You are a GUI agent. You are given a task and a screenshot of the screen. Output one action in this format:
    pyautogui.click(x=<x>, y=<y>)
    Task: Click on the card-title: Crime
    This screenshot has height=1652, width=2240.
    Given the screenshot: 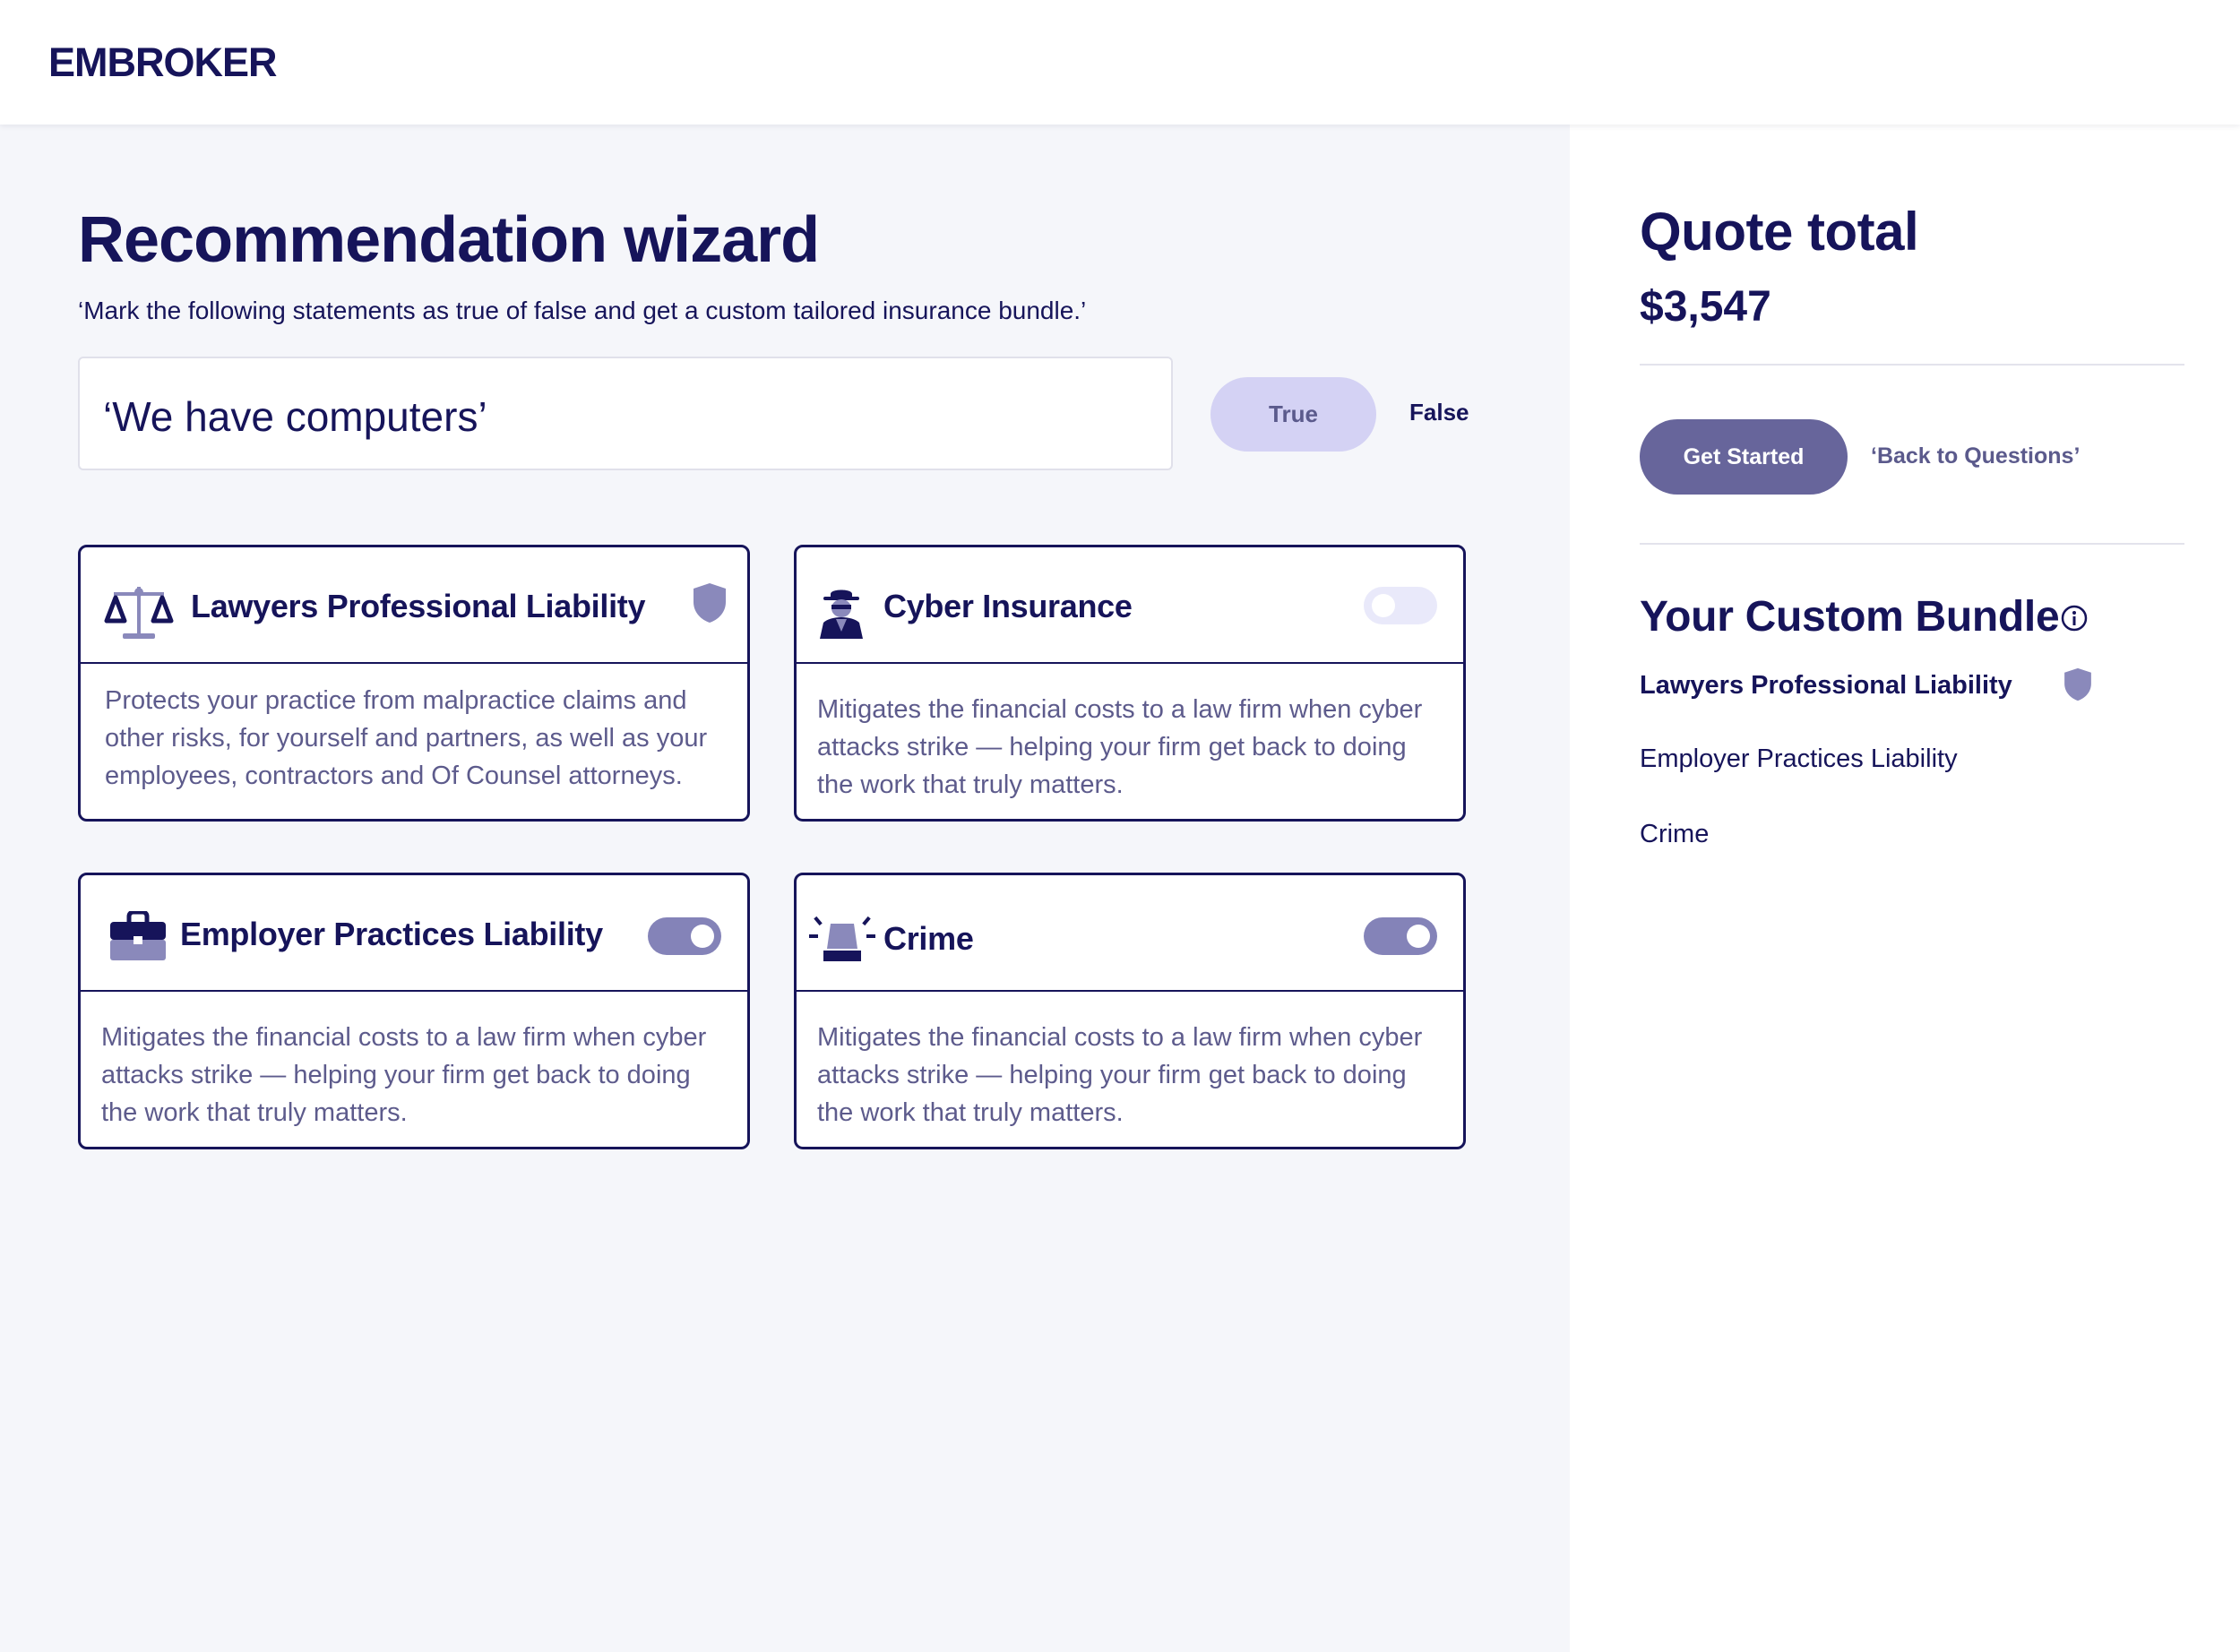 What is the action you would take?
    pyautogui.click(x=929, y=938)
    